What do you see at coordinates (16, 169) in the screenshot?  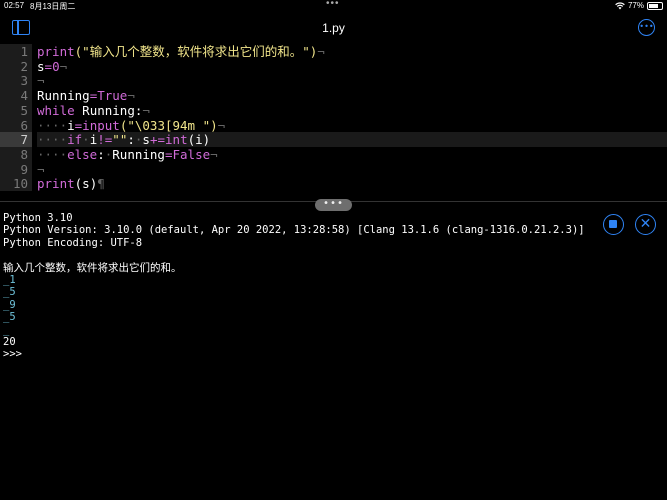 I see `line-number: 9` at bounding box center [16, 169].